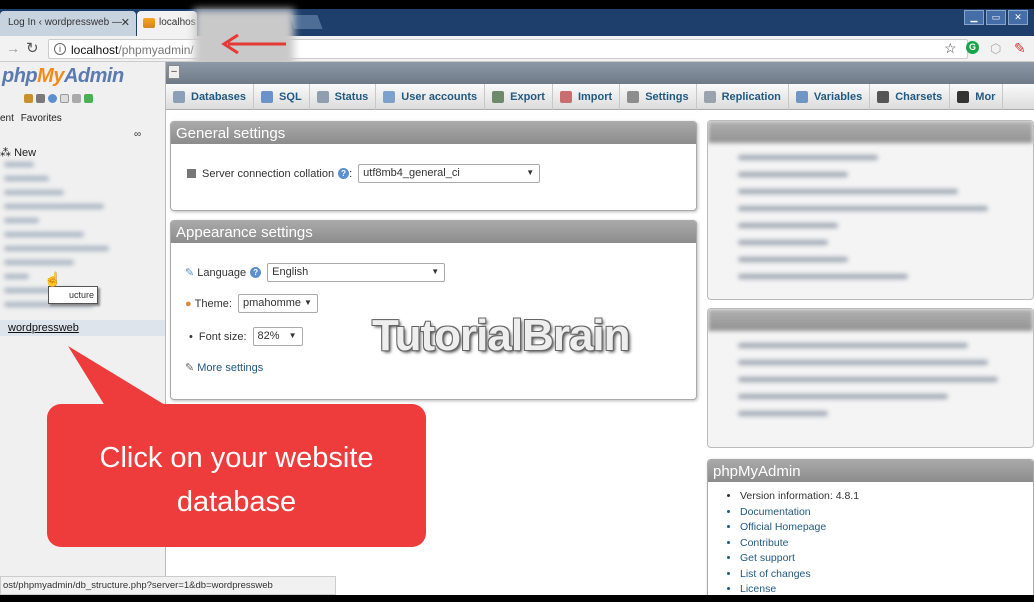 The height and width of the screenshot is (602, 1034). I want to click on instruction-callout: Click on your website database, so click(236, 475).